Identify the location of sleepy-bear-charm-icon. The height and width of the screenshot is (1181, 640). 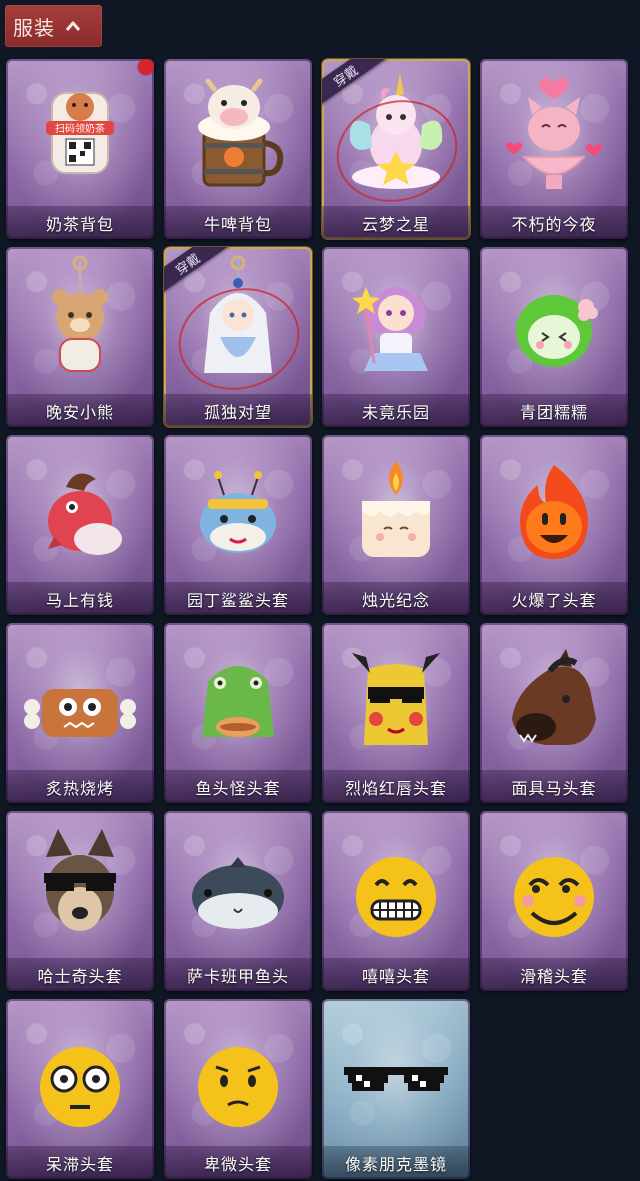
(80, 313).